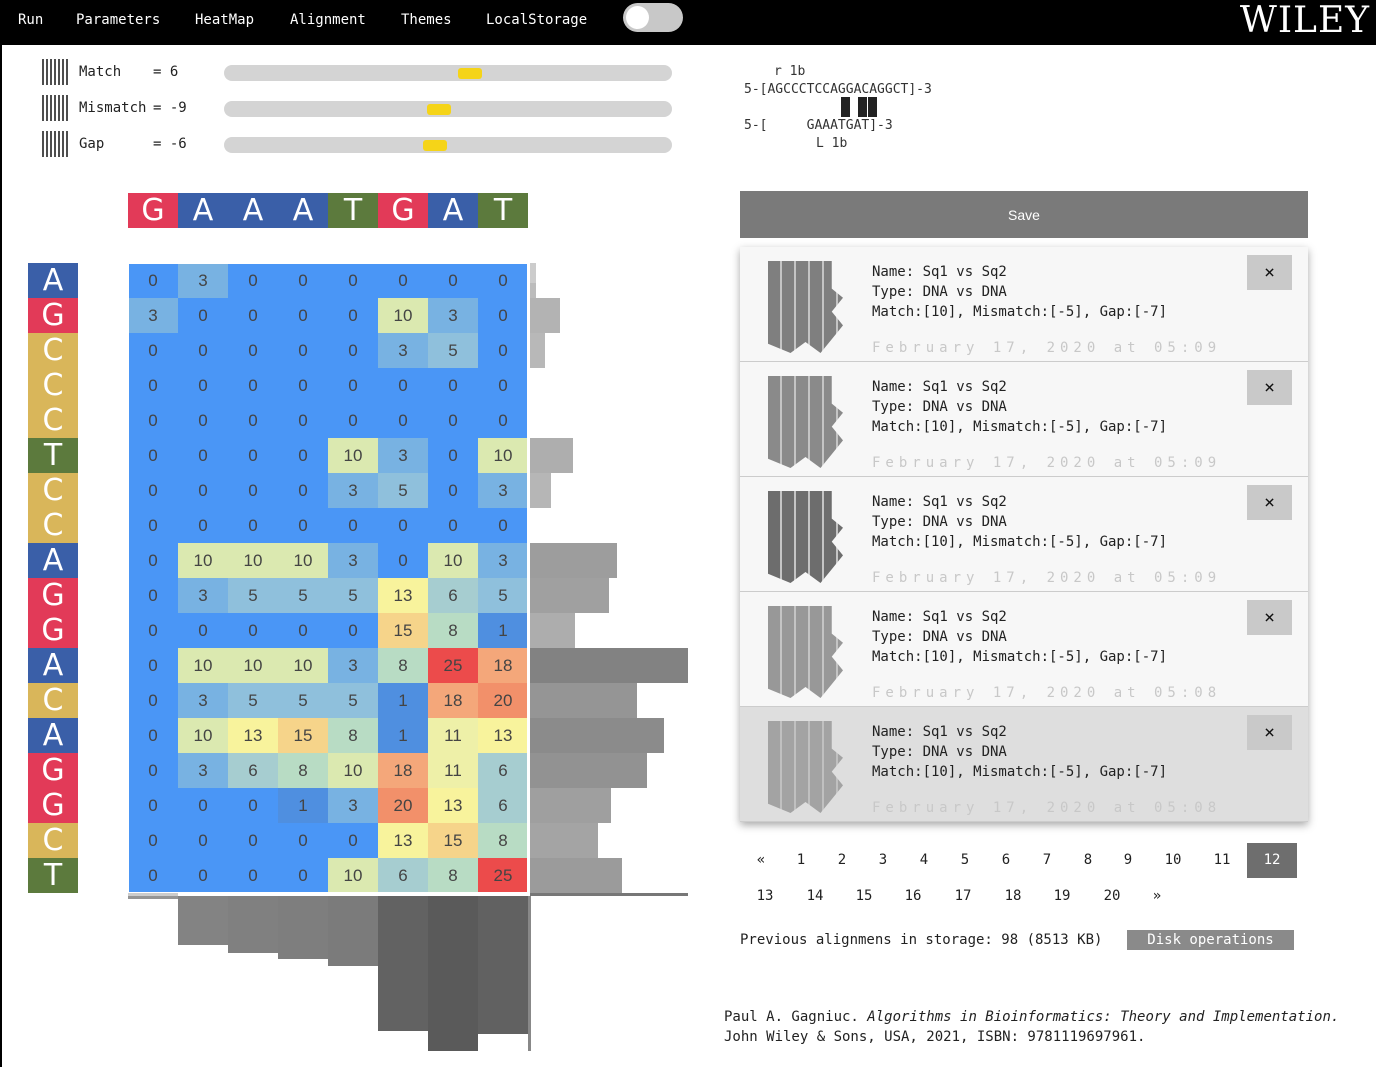 The image size is (1376, 1067). What do you see at coordinates (1088, 860) in the screenshot?
I see `page-link: 8` at bounding box center [1088, 860].